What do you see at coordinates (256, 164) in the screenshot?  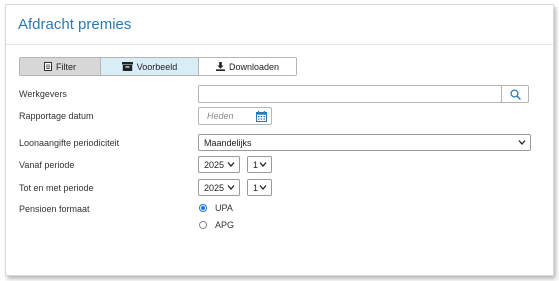 I see `vanaf-periode-value: 1` at bounding box center [256, 164].